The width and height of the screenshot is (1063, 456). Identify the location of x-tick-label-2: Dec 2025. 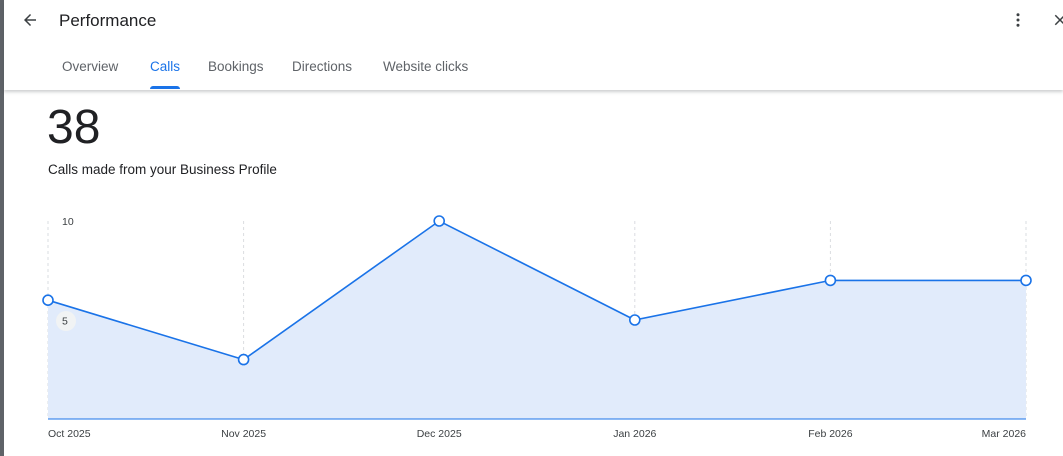
(439, 434).